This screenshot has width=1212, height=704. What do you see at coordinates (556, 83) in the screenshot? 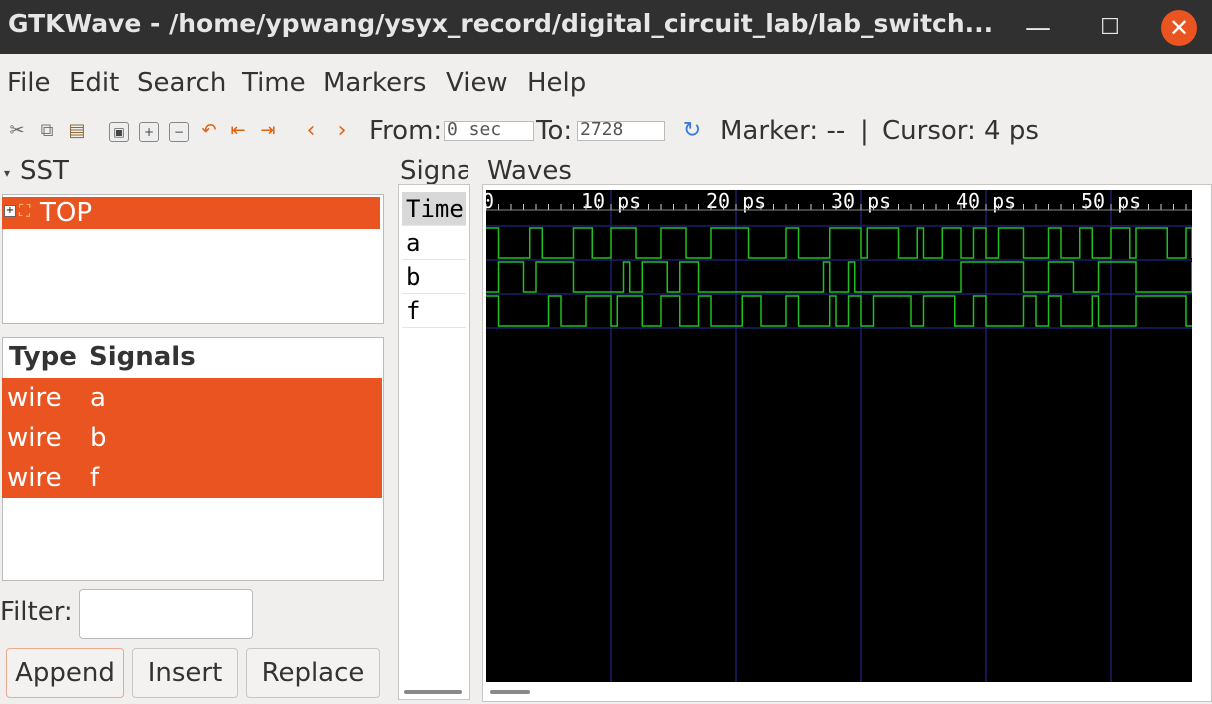
I see `menu-help: Help` at bounding box center [556, 83].